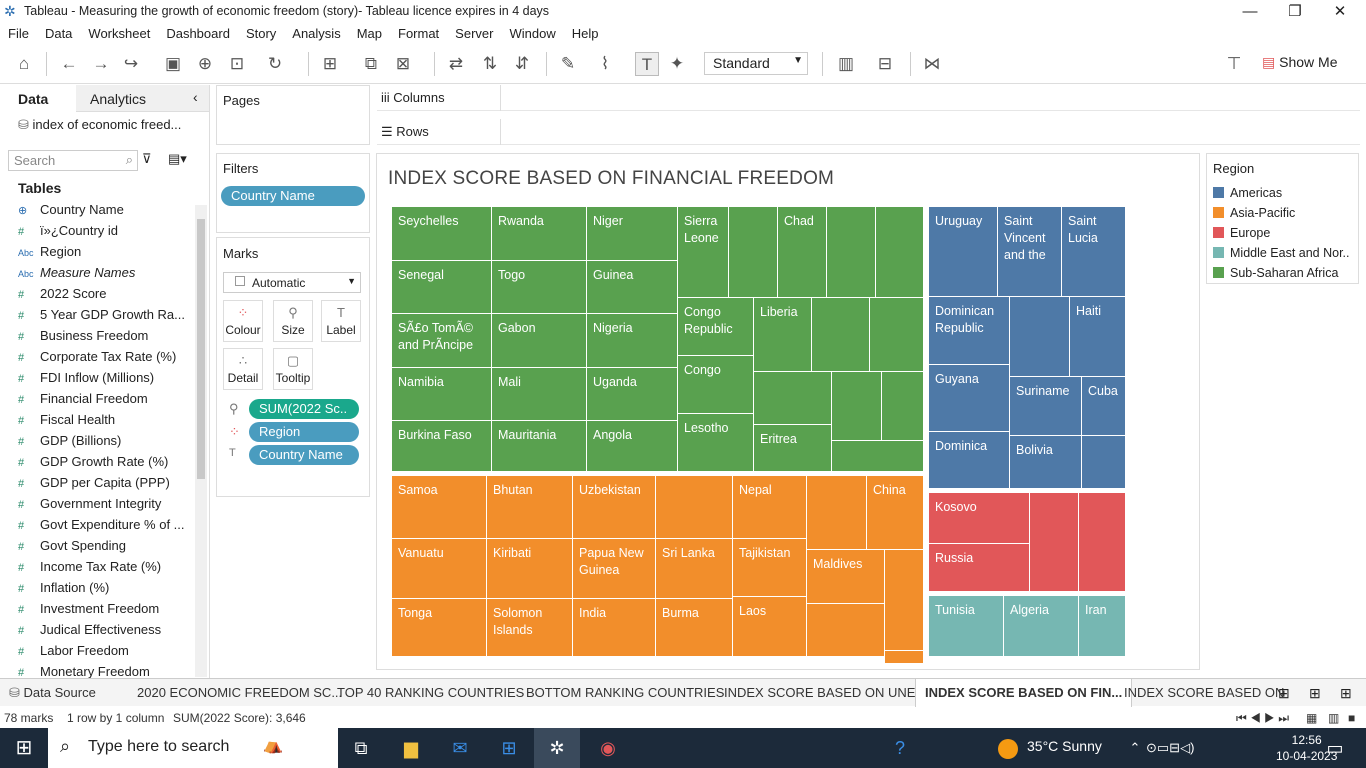 The height and width of the screenshot is (768, 1366). Describe the element at coordinates (103, 506) in the screenshot. I see `field-item: # Government Integrity` at that location.